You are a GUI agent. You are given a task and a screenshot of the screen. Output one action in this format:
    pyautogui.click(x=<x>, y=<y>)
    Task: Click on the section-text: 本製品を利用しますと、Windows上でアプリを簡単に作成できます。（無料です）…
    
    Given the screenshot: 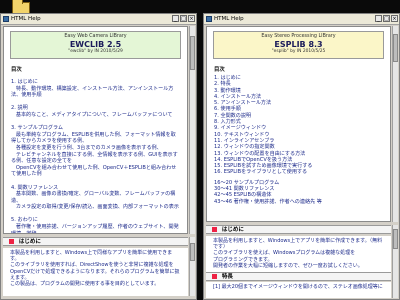 What is the action you would take?
    pyautogui.click(x=298, y=254)
    